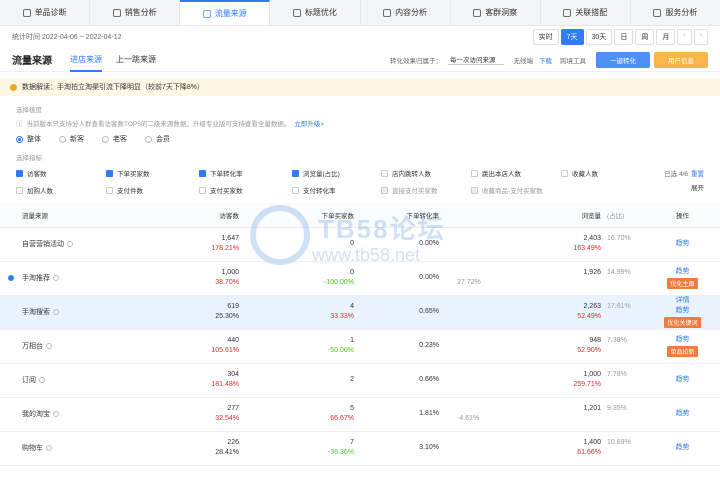  What do you see at coordinates (61, 190) in the screenshot?
I see `metric-checkbox: 加购人数` at bounding box center [61, 190].